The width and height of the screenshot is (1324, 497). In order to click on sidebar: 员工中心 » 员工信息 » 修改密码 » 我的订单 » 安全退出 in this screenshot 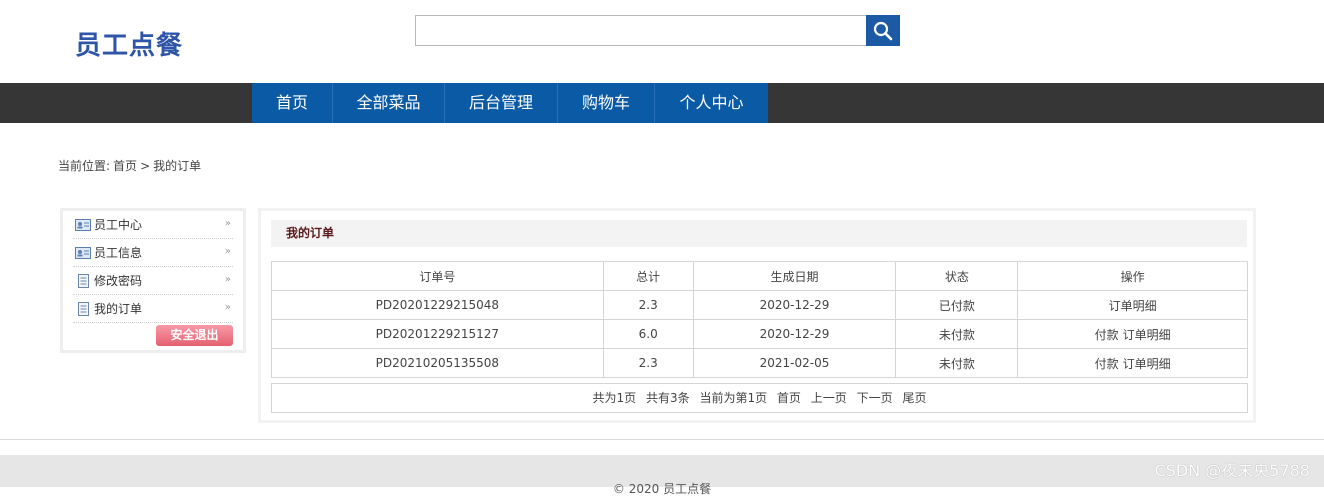, I will do `click(153, 280)`.